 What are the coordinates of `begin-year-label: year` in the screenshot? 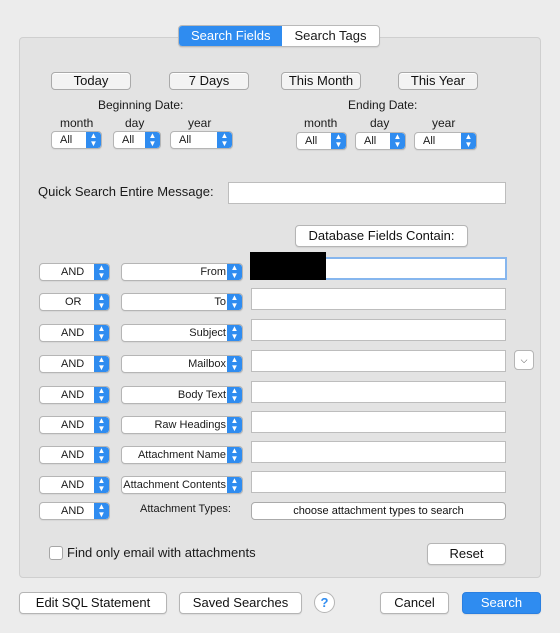 It's located at (200, 123).